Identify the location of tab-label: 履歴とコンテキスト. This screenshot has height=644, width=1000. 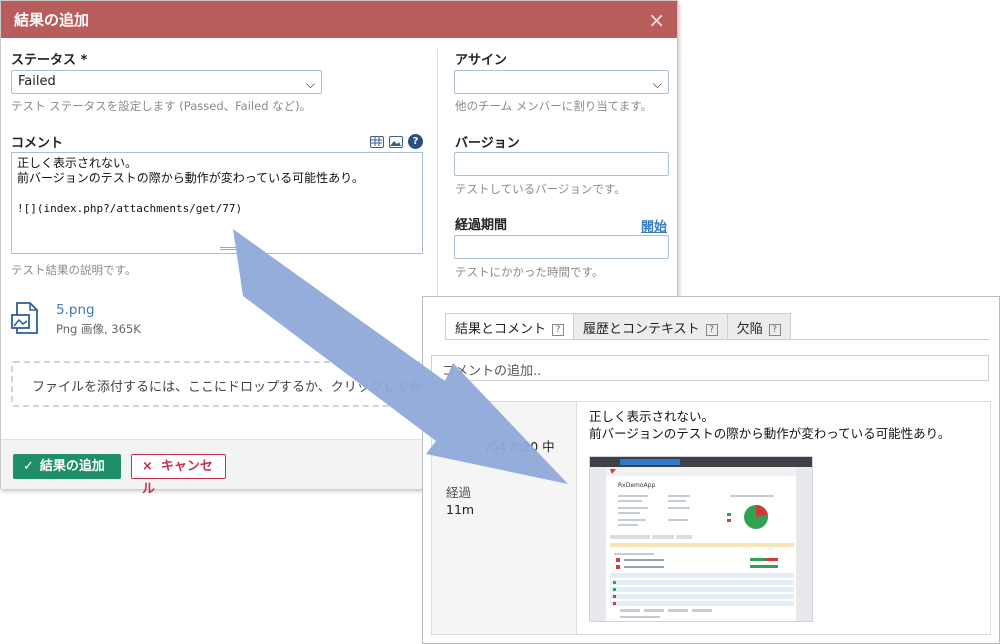
(641, 329).